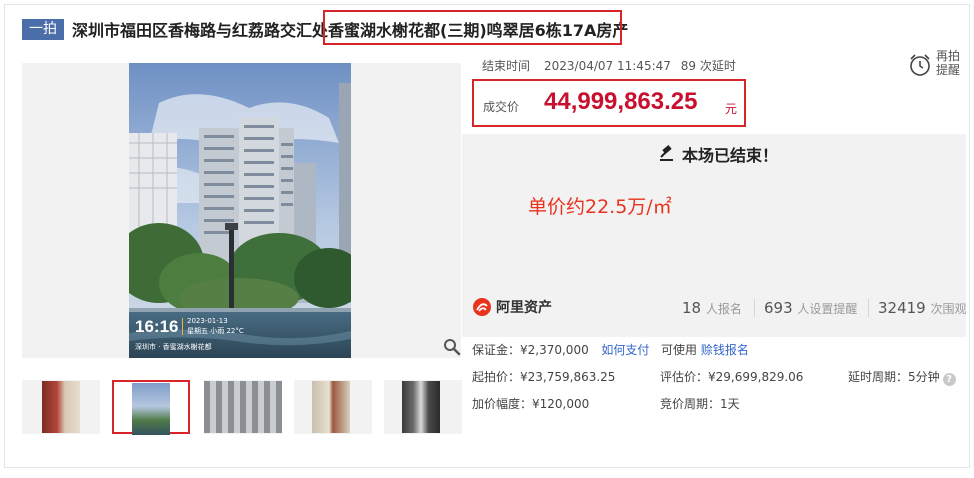 Image resolution: width=974 pixels, height=478 pixels. Describe the element at coordinates (894, 377) in the screenshot. I see `delay-period: 延时周期：5分钟` at that location.